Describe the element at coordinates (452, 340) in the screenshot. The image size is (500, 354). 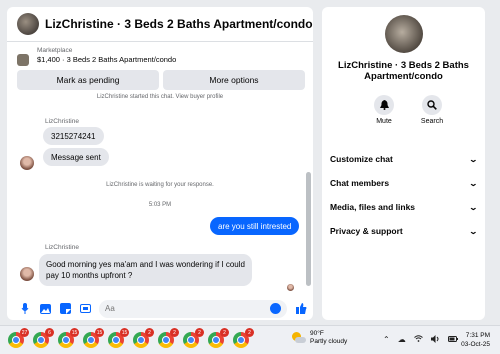
I see `battery-icon` at that location.